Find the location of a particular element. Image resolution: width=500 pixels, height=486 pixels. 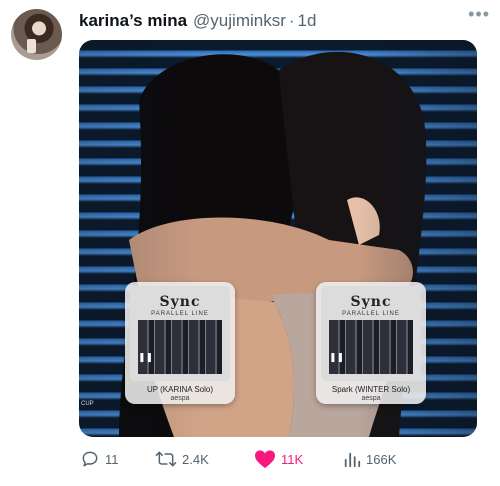

user-handle: @yujiminksr is located at coordinates (239, 21).